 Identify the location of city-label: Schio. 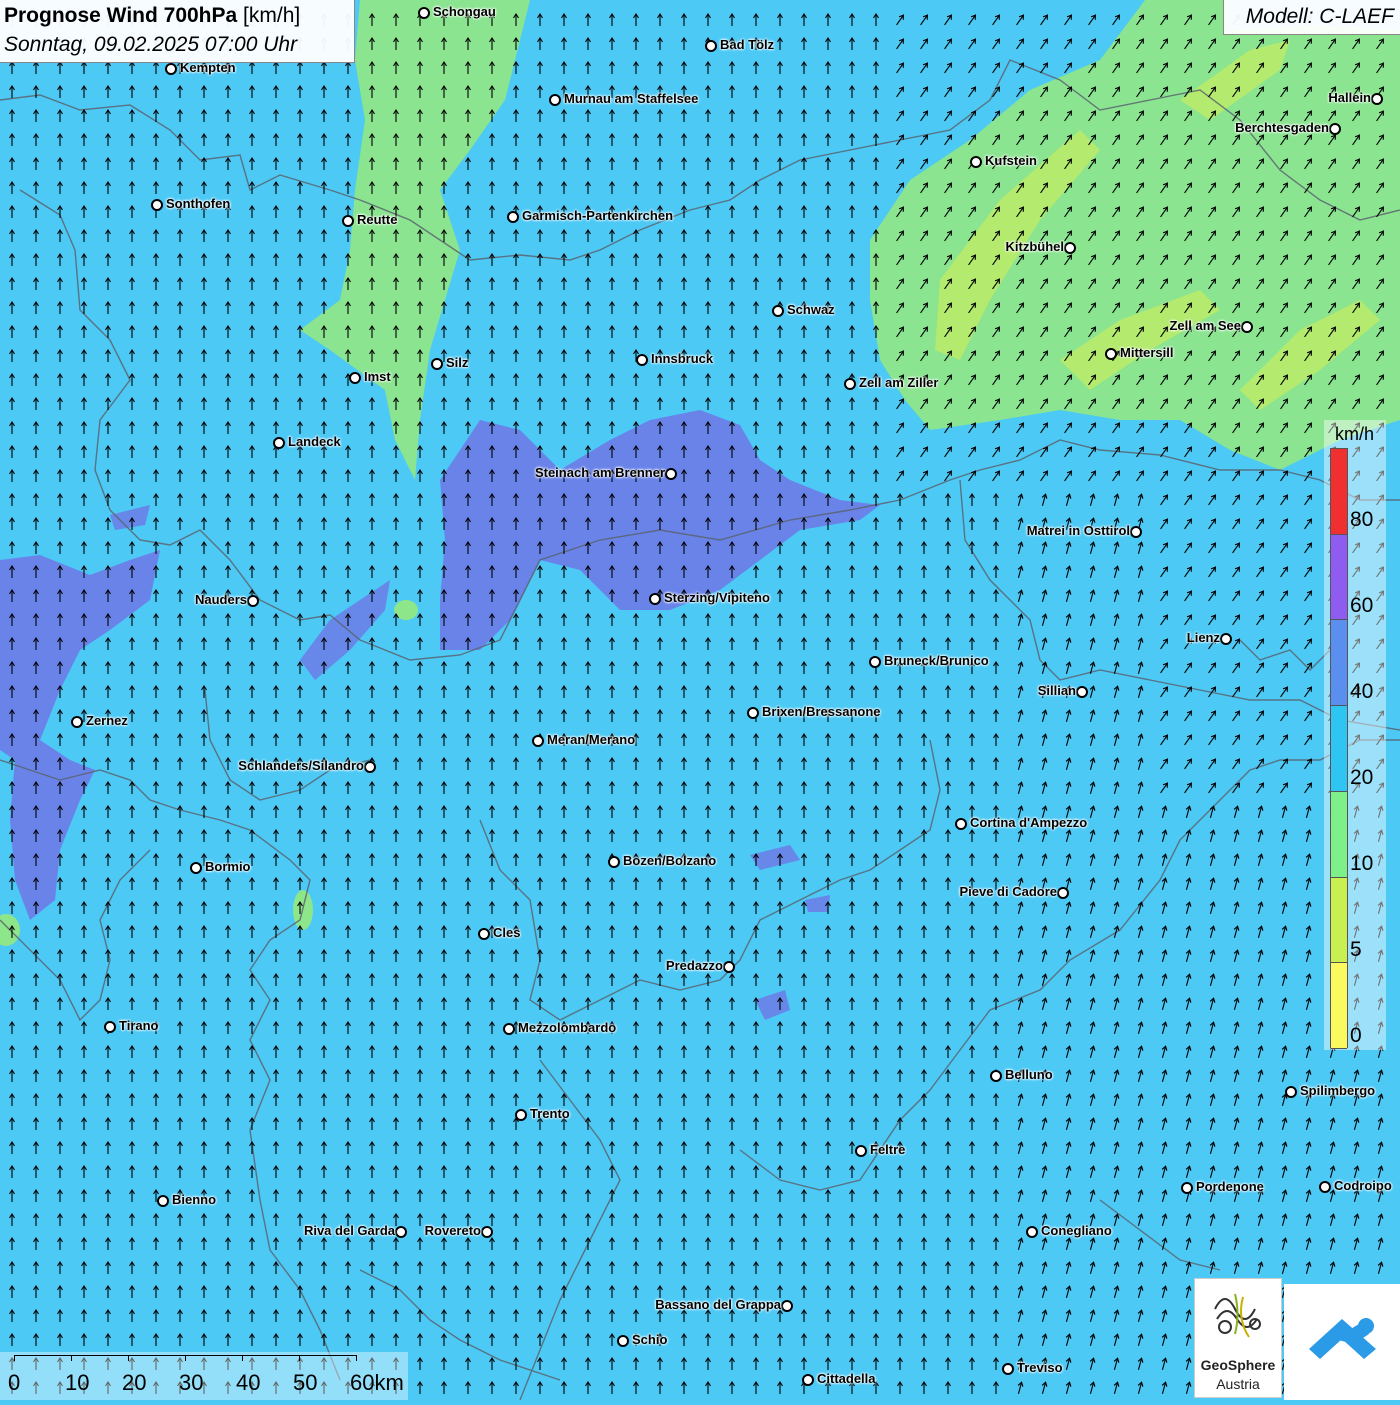
(650, 1339).